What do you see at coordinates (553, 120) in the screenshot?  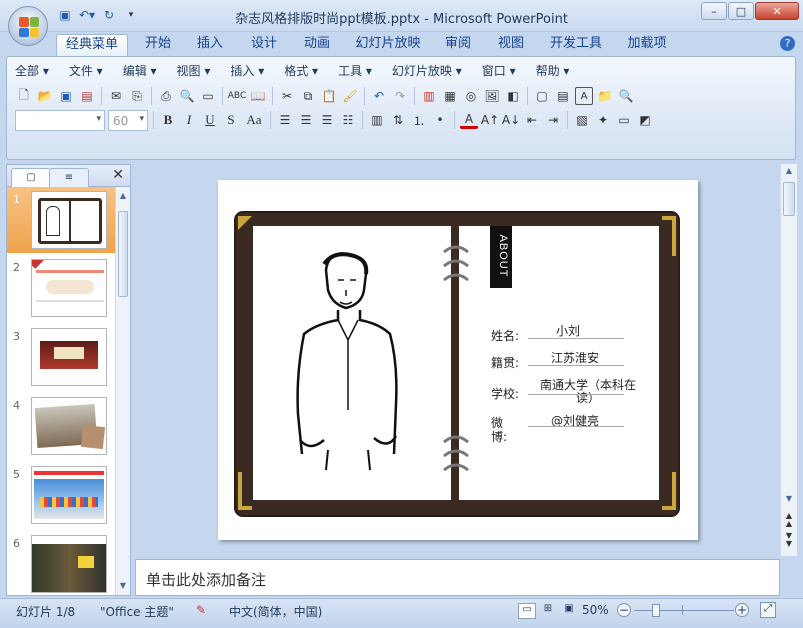 I see `increase-indent-icon: ⇥` at bounding box center [553, 120].